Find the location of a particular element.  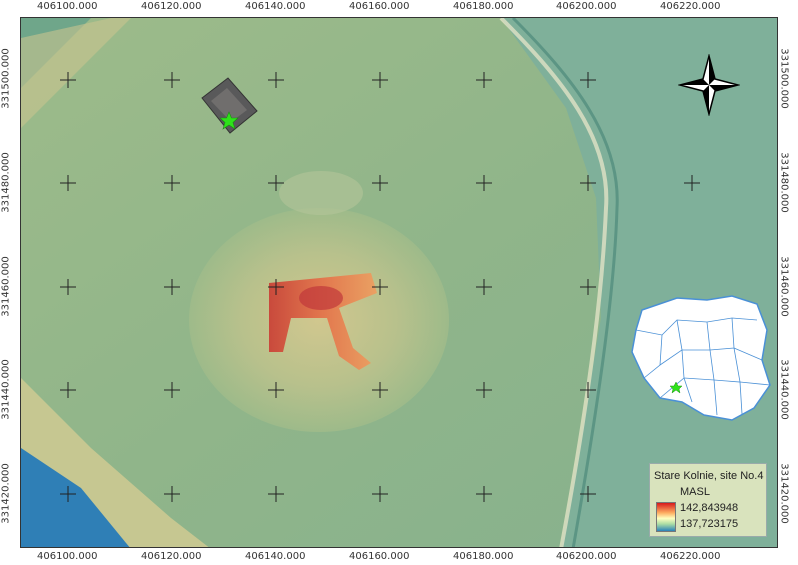

x-coord-bottom-3: 406140.000 is located at coordinates (275, 556).